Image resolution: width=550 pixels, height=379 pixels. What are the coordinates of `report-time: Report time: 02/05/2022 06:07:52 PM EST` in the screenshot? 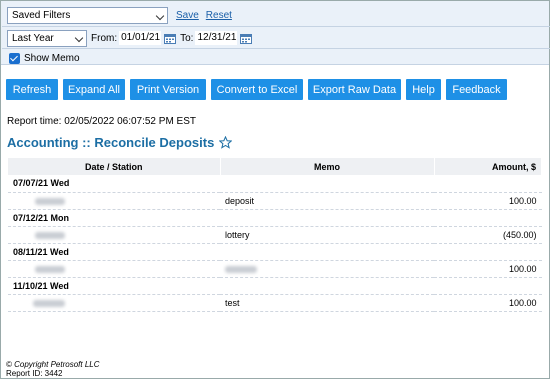 It's located at (101, 121).